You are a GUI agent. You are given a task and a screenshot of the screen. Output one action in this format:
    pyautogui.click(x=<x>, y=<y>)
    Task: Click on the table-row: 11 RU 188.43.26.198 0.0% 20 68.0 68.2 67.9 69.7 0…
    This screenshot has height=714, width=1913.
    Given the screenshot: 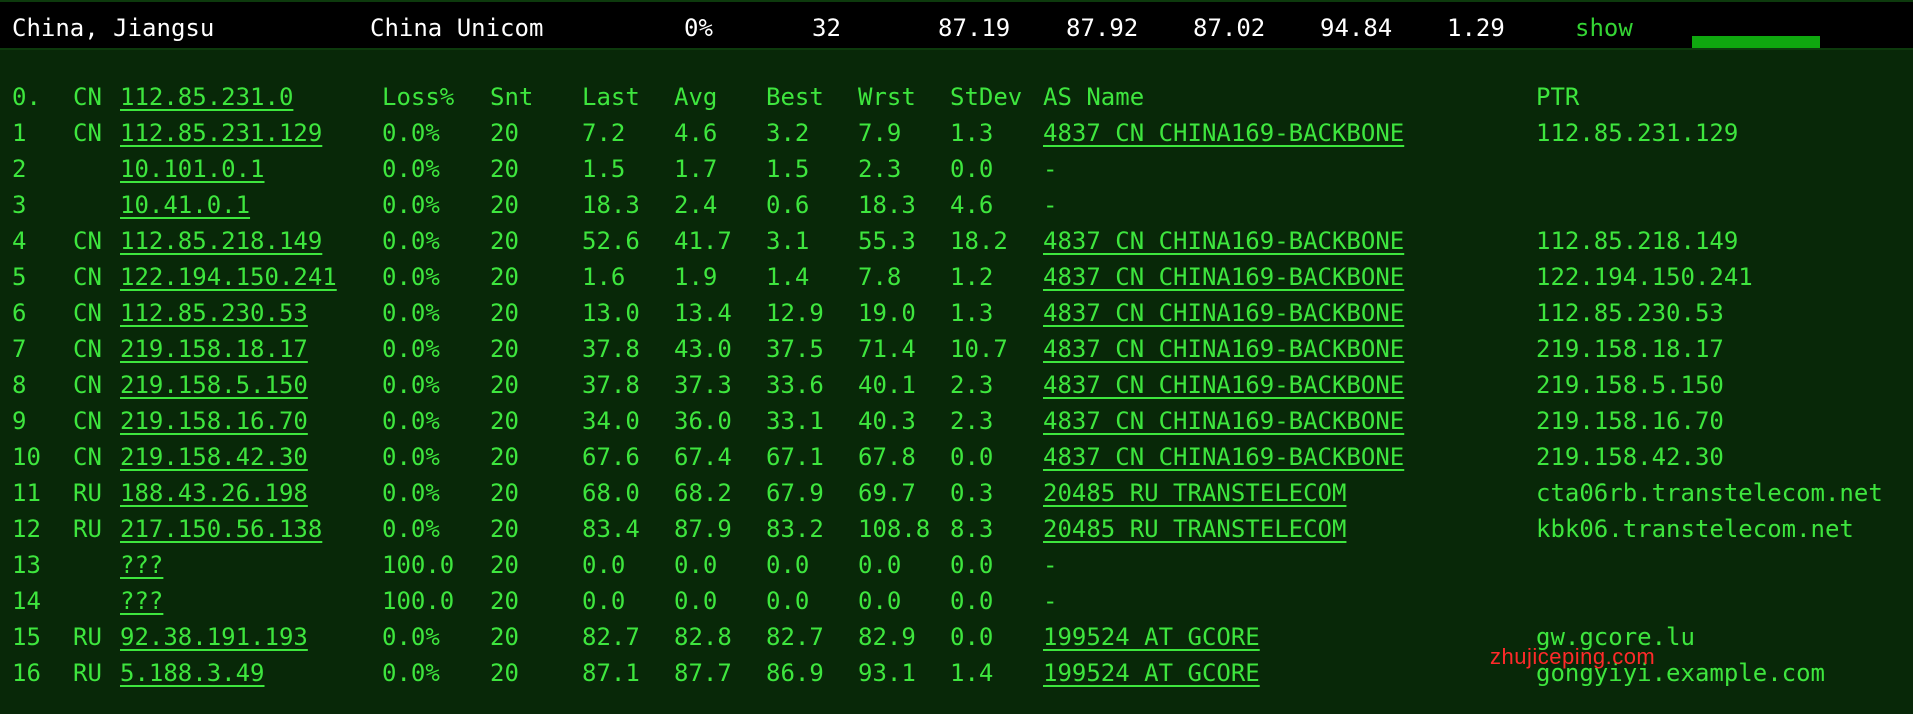 What is the action you would take?
    pyautogui.click(x=956, y=493)
    